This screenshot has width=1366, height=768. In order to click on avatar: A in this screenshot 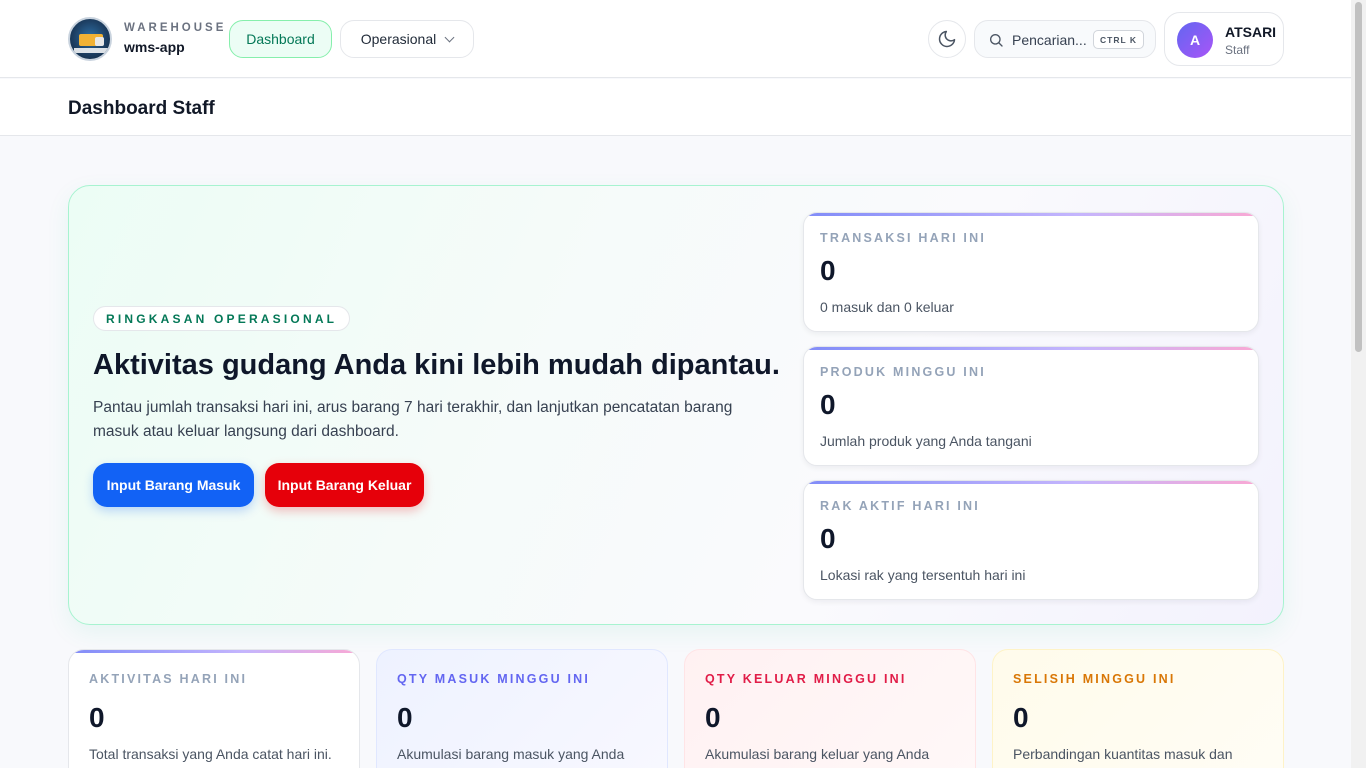, I will do `click(1195, 40)`.